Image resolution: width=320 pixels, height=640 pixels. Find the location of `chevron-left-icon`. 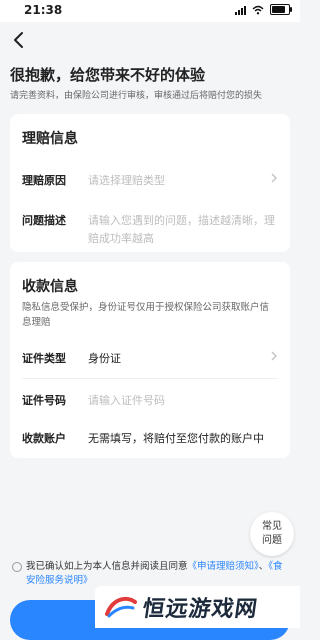

chevron-left-icon is located at coordinates (18, 40).